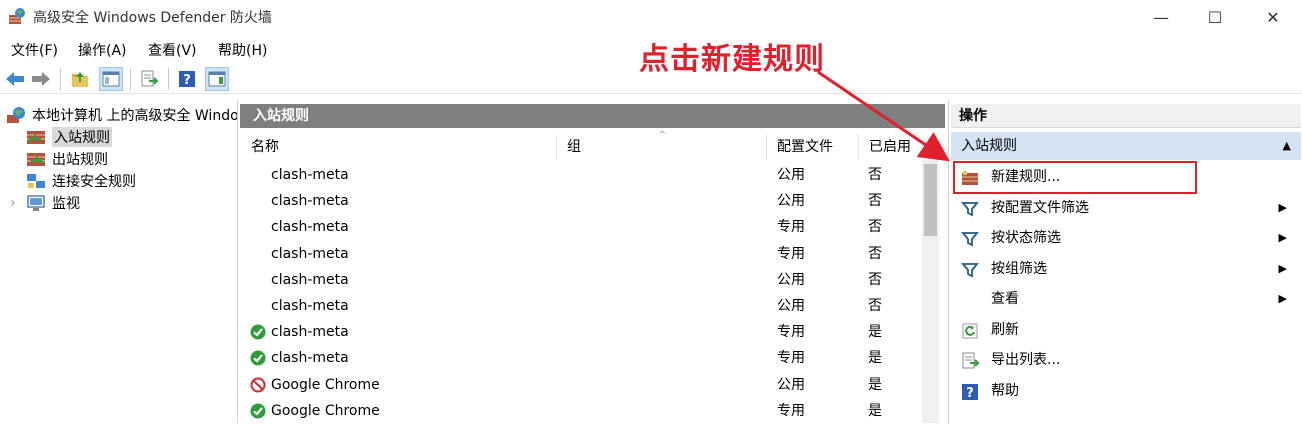 This screenshot has height=424, width=1302. Describe the element at coordinates (970, 360) in the screenshot. I see `export-list-icon` at that location.